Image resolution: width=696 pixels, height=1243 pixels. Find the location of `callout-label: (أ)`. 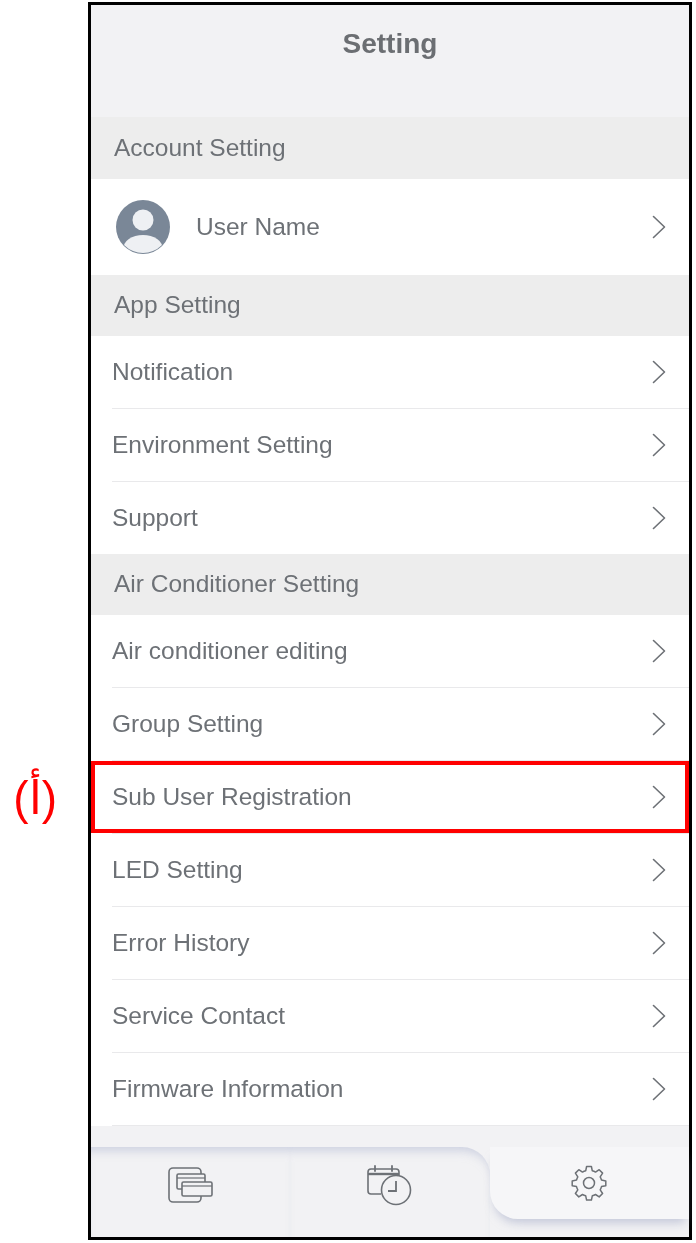

callout-label: (أ) is located at coordinates (35, 797).